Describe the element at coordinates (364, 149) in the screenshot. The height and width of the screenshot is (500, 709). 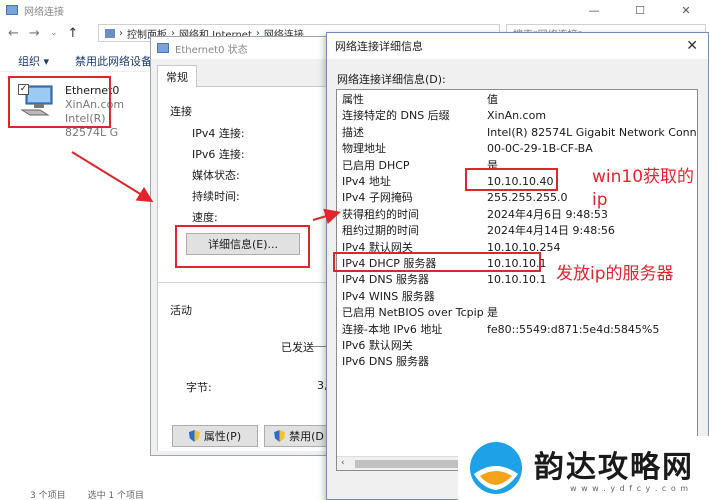
I see `property-name: 物理地址` at that location.